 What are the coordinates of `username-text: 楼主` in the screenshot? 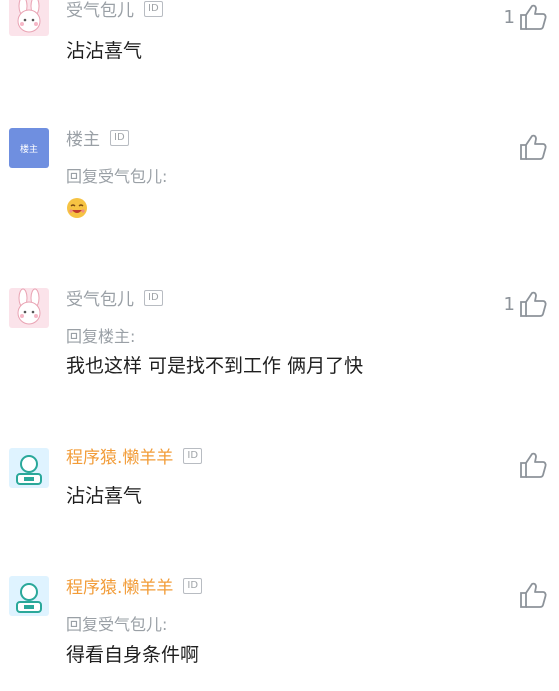 It's located at (83, 140).